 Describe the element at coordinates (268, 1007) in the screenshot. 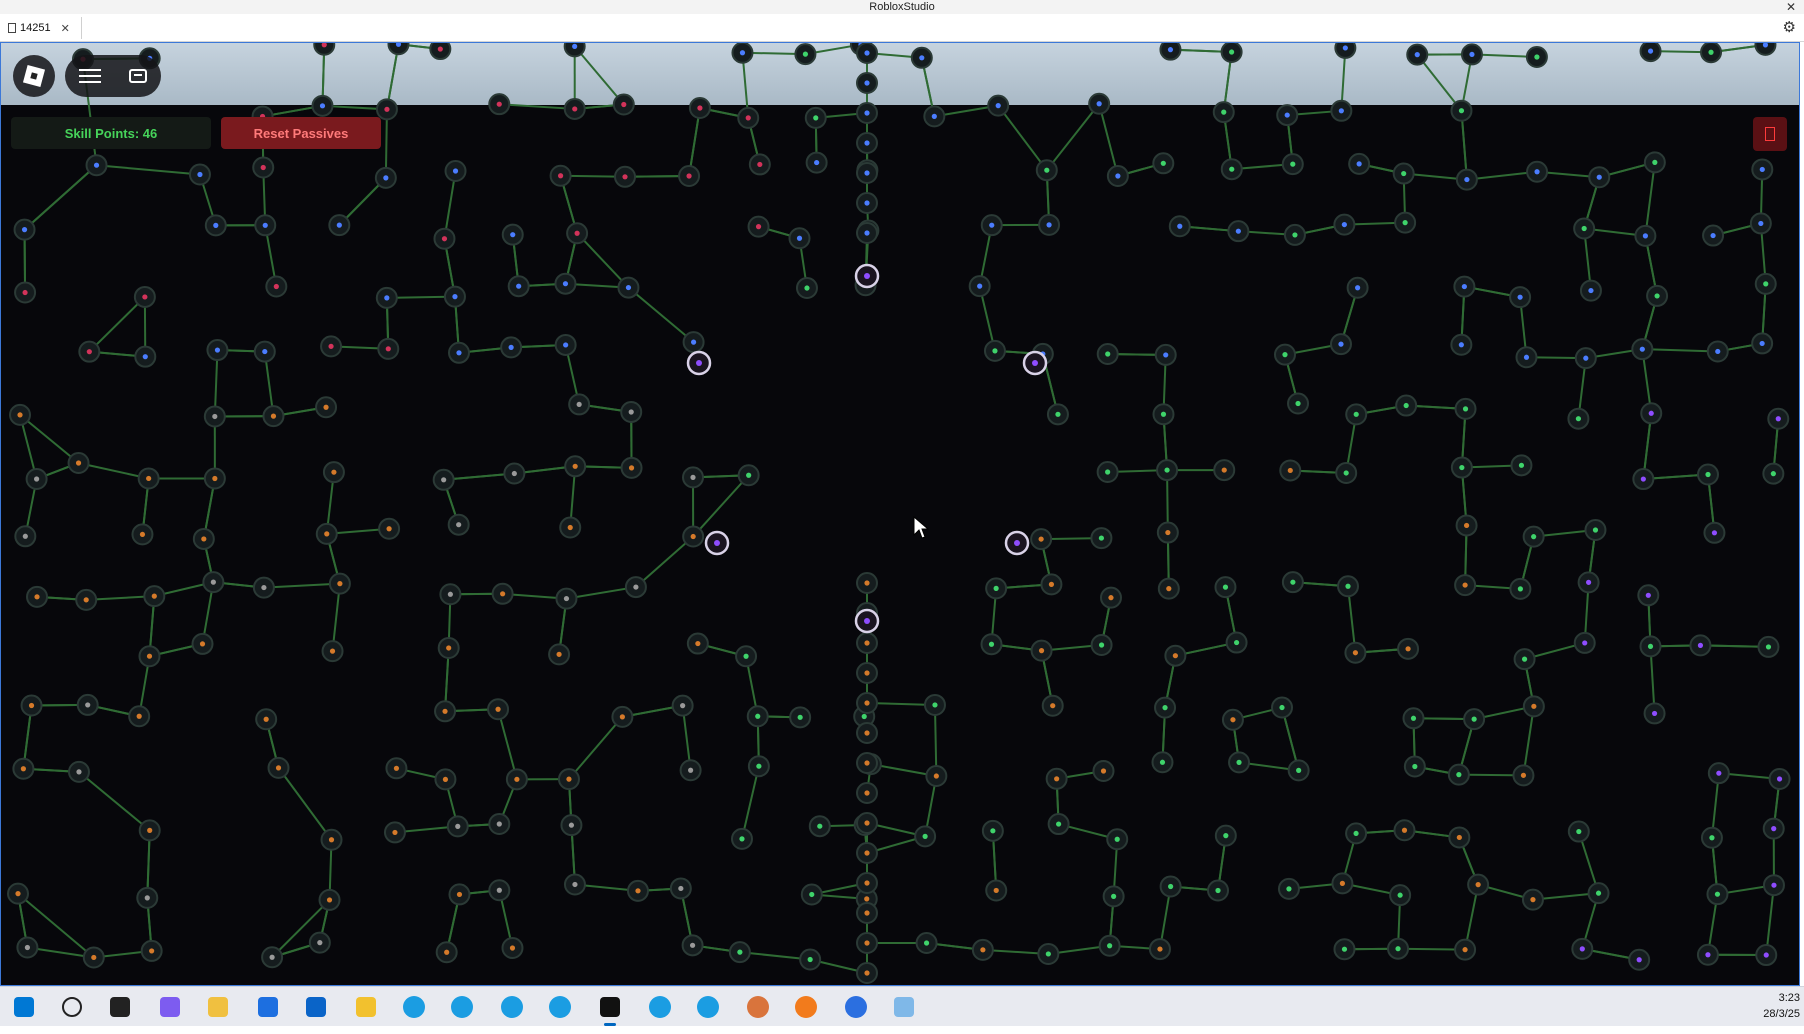

I see `store-icon` at that location.